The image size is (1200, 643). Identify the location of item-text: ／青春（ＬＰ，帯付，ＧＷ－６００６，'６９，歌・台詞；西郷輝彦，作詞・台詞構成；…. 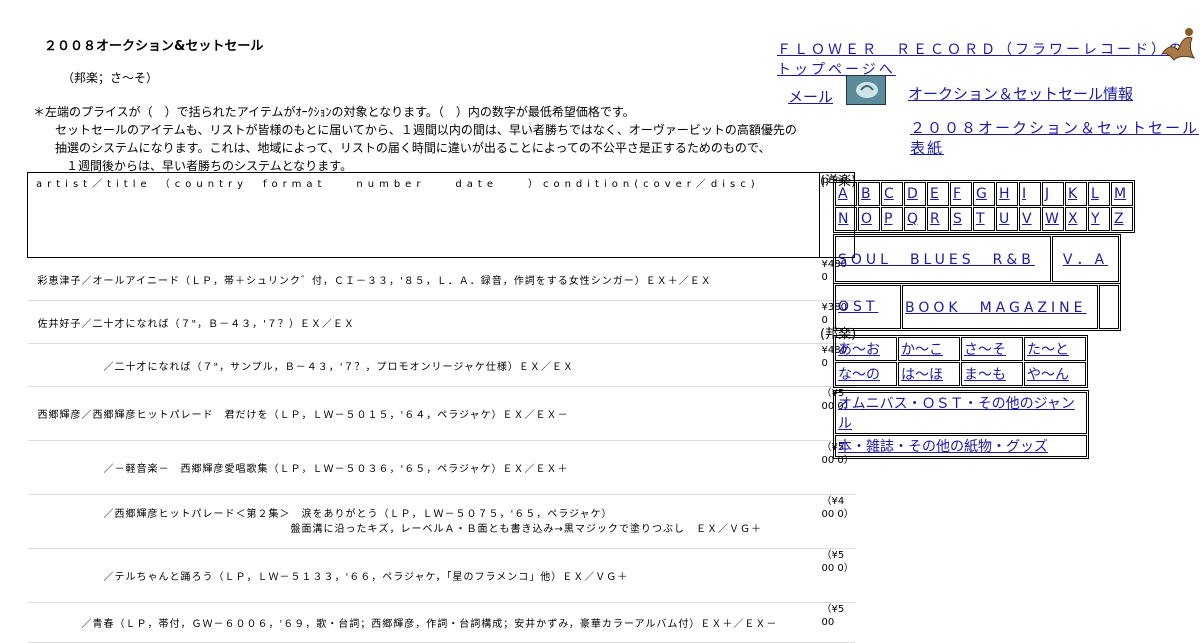
(423, 622).